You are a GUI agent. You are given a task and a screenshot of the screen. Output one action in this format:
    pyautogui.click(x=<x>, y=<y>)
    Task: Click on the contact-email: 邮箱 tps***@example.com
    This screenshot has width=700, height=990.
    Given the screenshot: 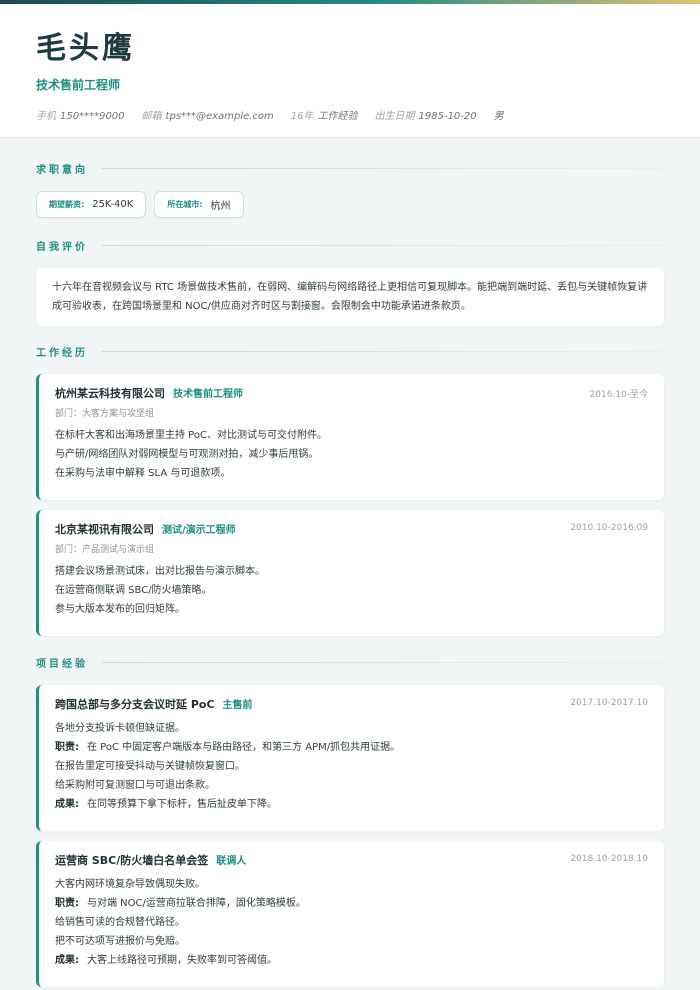 What is the action you would take?
    pyautogui.click(x=207, y=116)
    